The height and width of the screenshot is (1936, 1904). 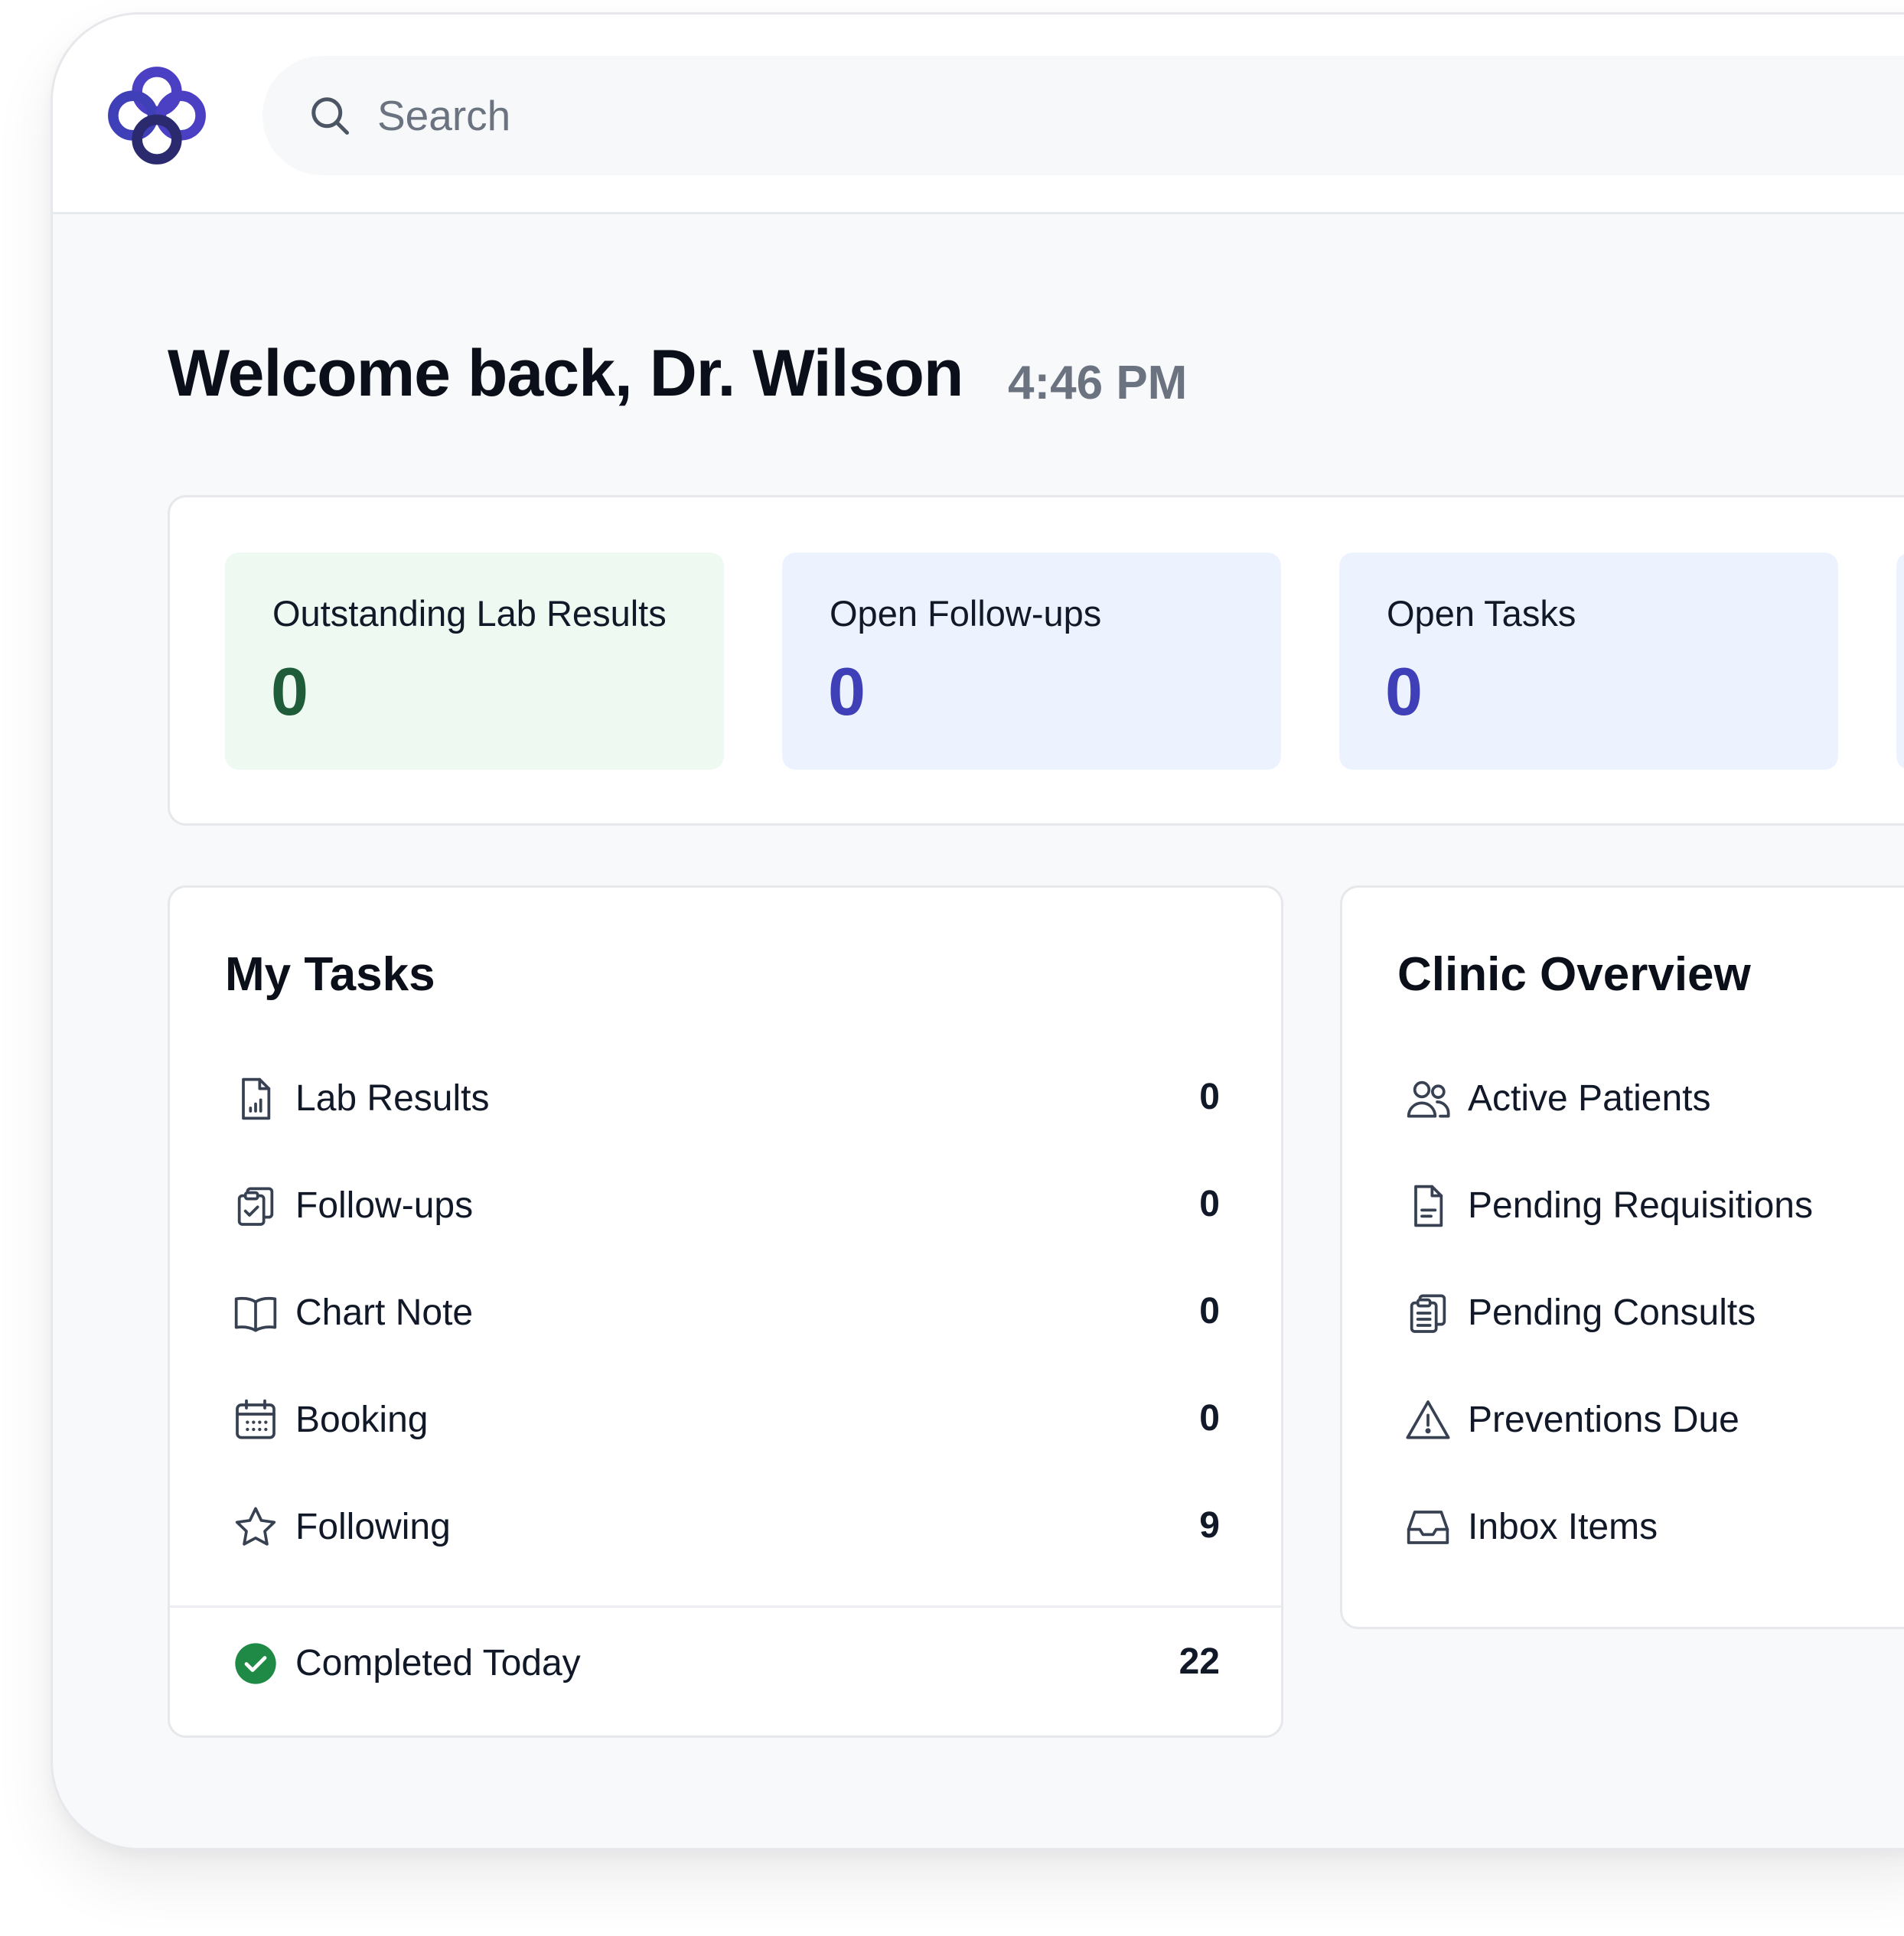 I want to click on stat-label: Outstanding Lab Results, so click(x=469, y=614).